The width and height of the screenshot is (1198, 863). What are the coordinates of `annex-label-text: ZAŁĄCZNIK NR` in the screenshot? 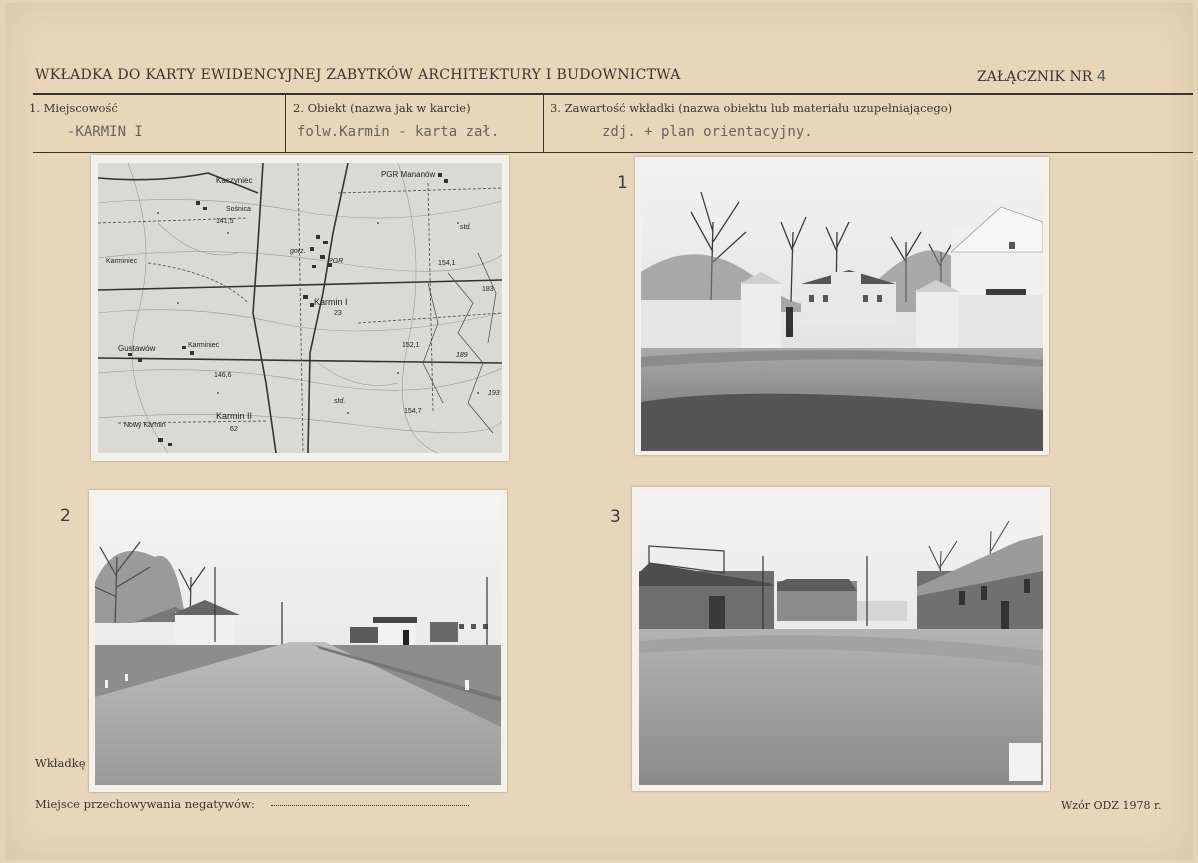 It's located at (1035, 77).